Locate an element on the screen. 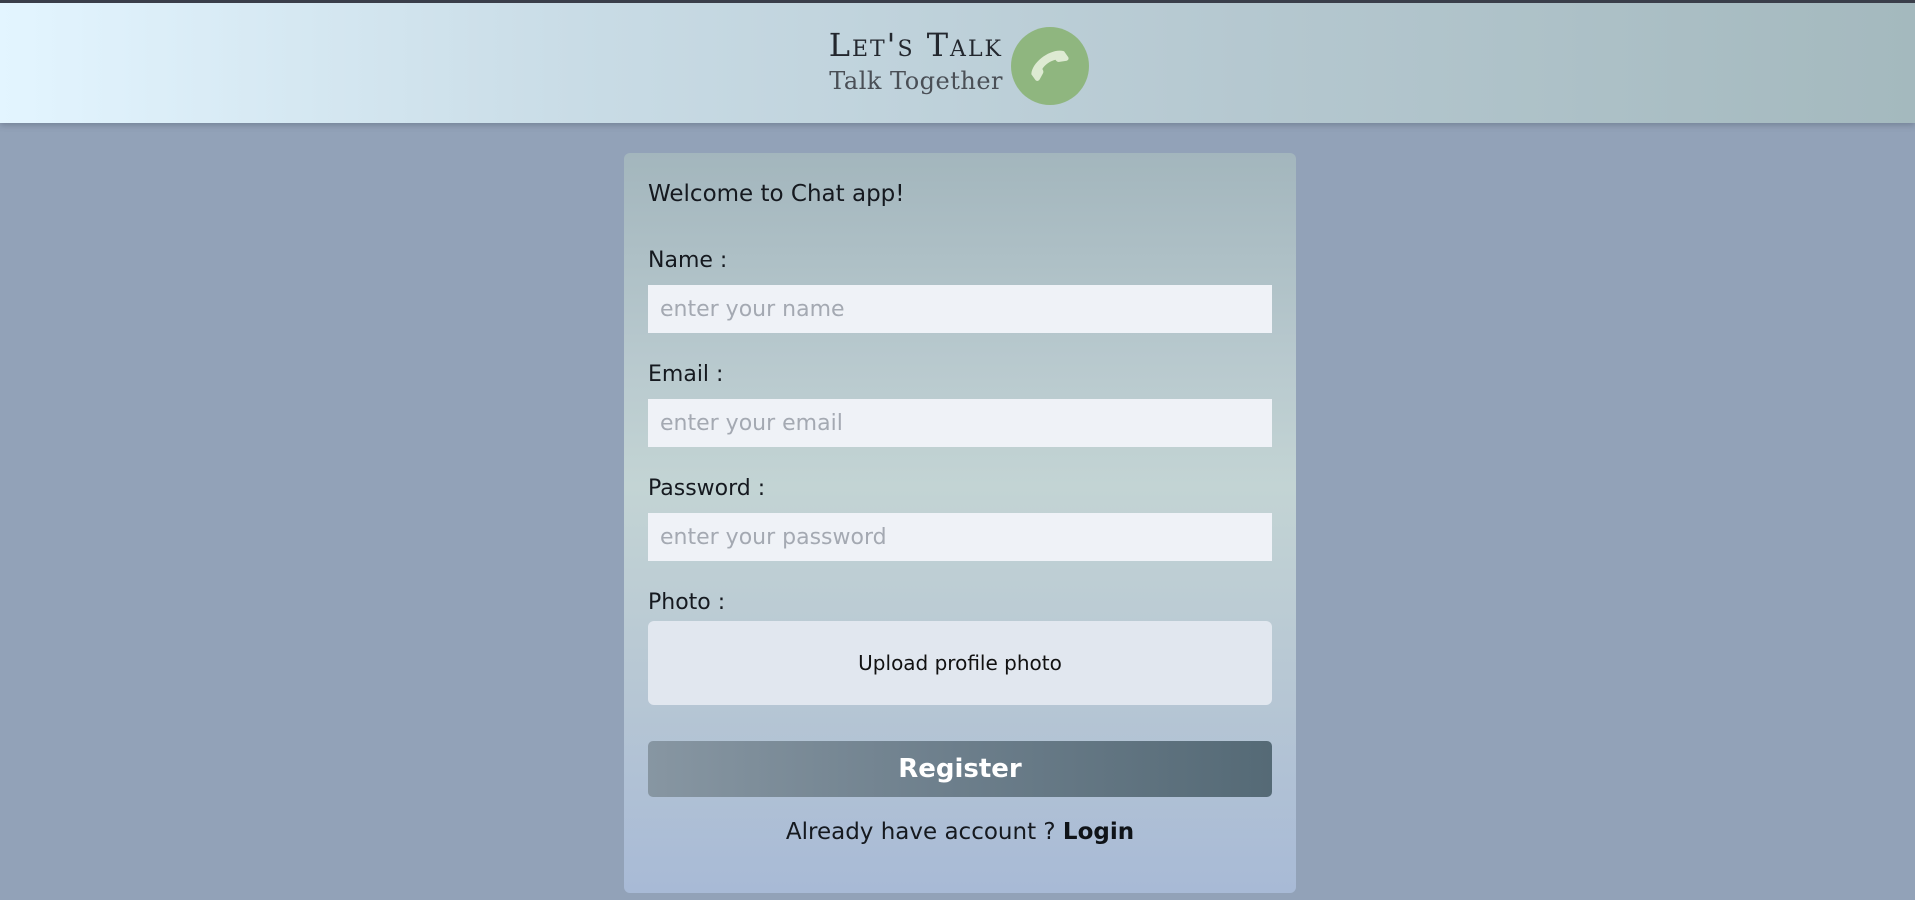 This screenshot has height=900, width=1915. email-input is located at coordinates (960, 423).